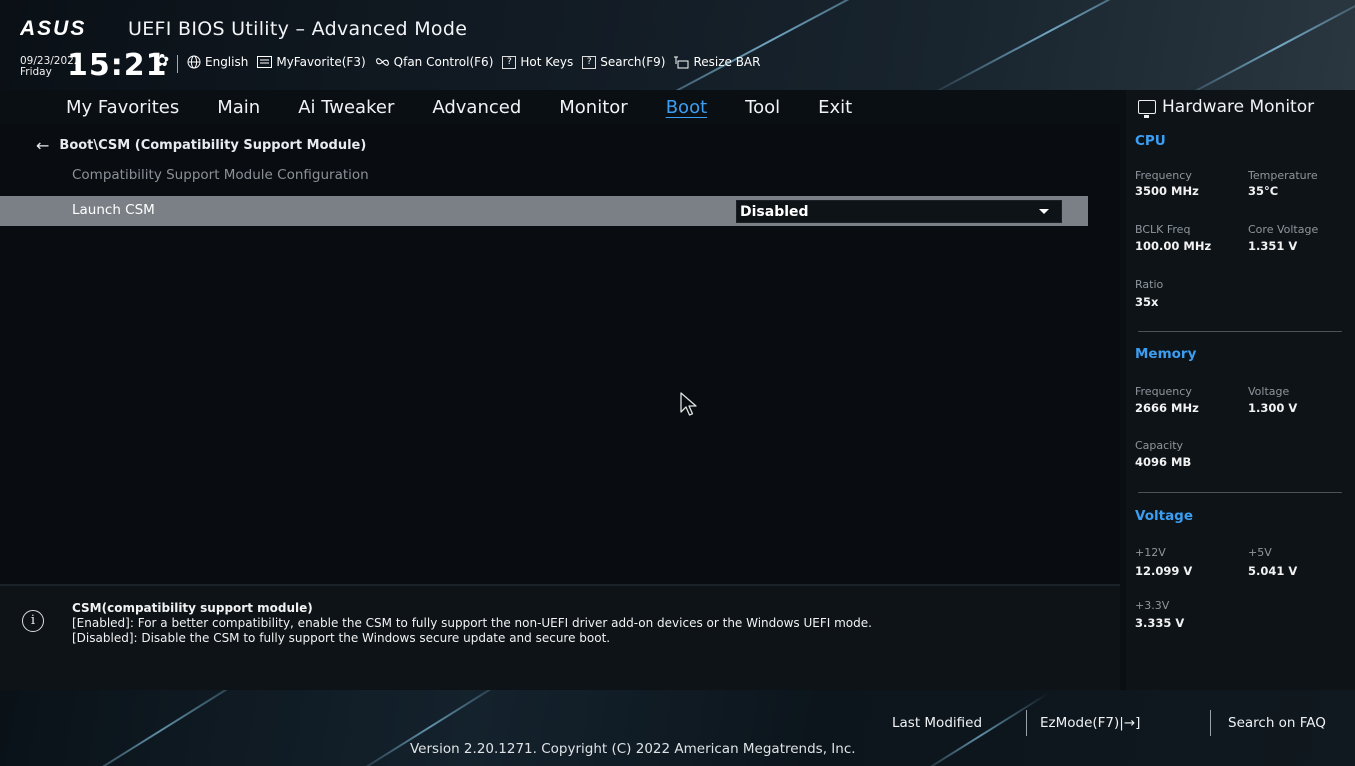 The image size is (1355, 766). Describe the element at coordinates (1163, 462) in the screenshot. I see `memory-capacity-value: 4096 MB` at that location.